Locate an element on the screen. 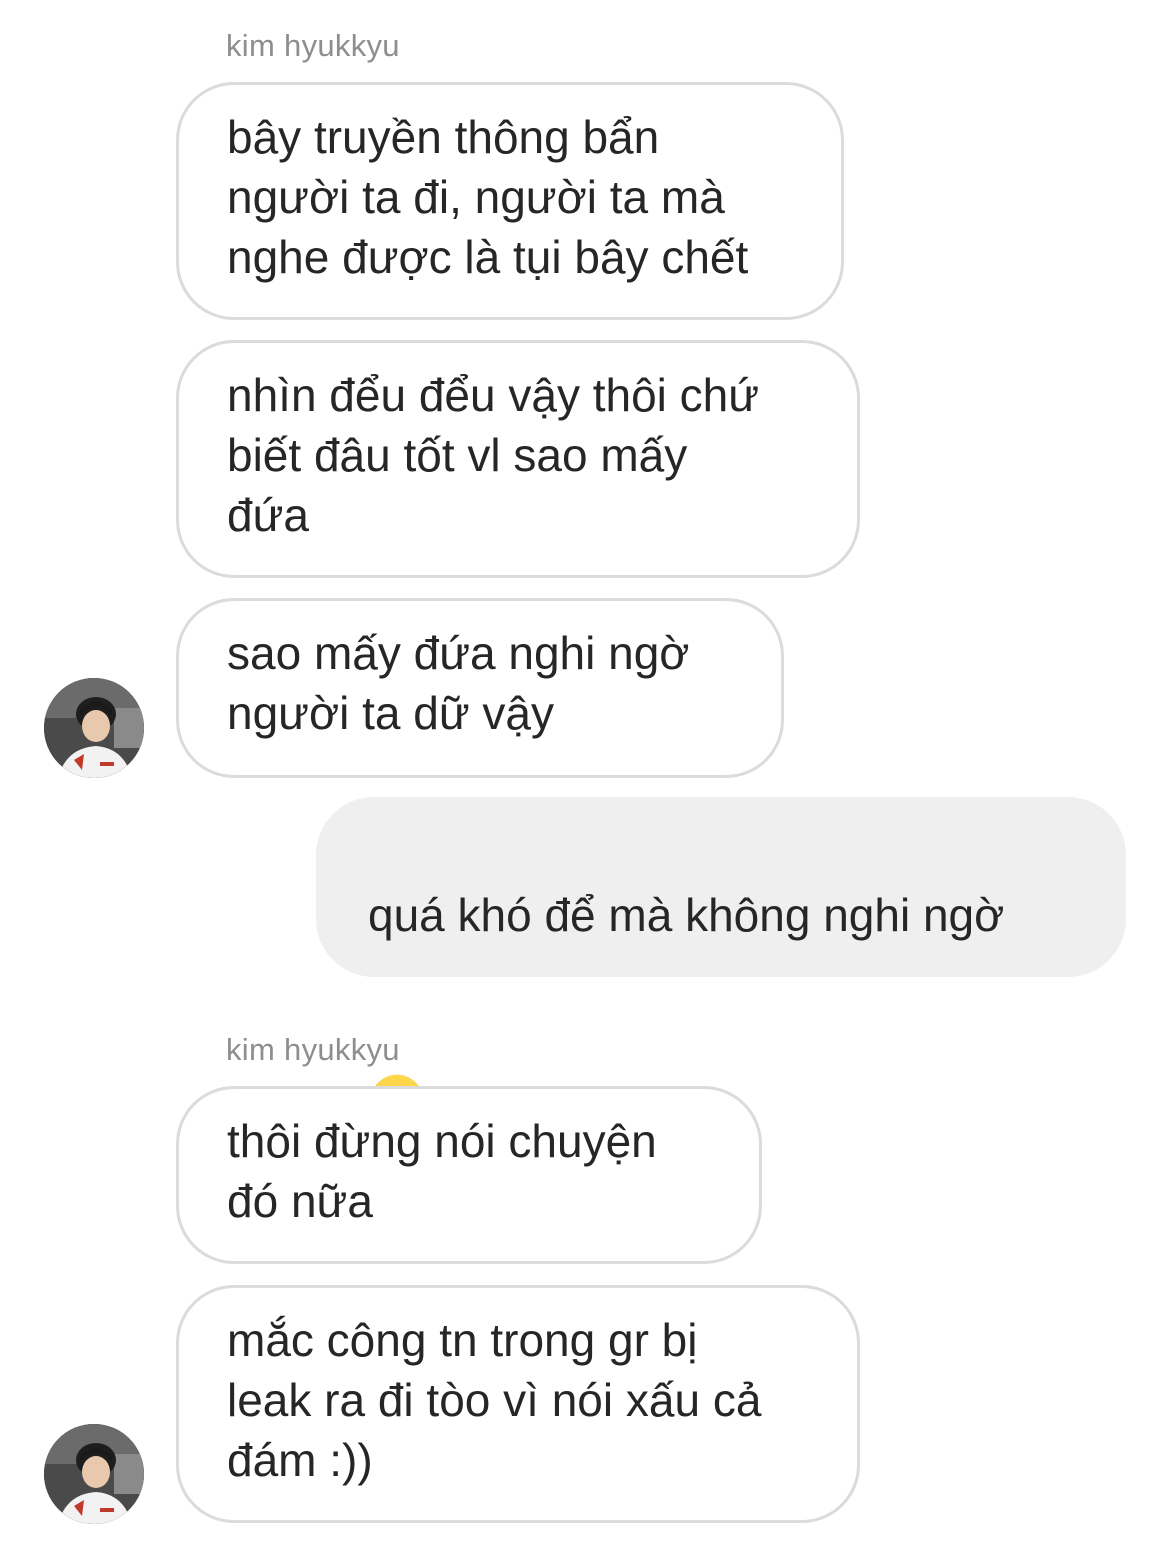 This screenshot has height=1555, width=1170. incoming-message-bubble: thôi đừng nói chuyện đó nữa is located at coordinates (469, 1175).